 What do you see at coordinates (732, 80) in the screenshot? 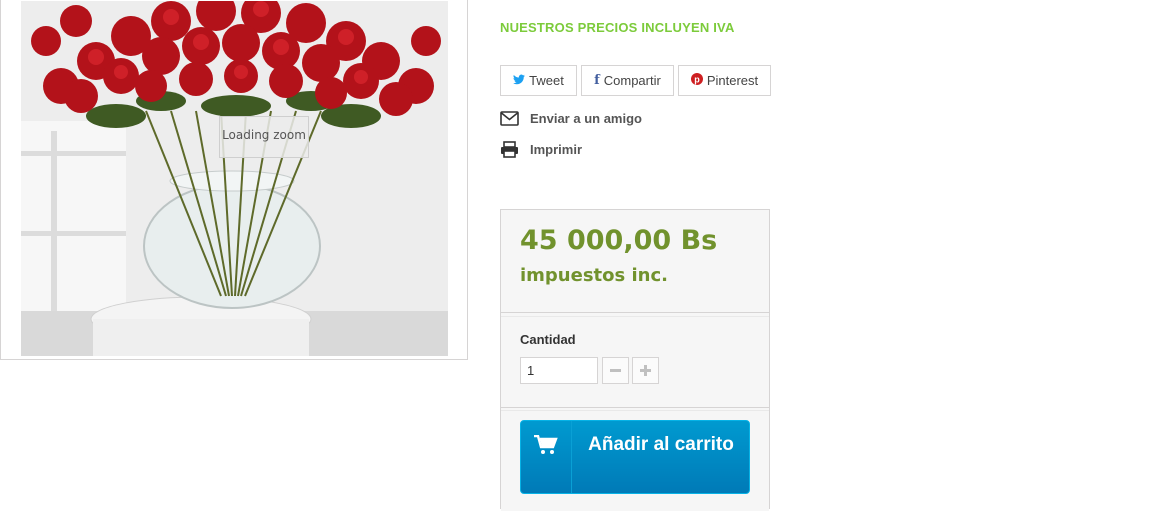
I see `pinterest-label: Pinterest` at bounding box center [732, 80].